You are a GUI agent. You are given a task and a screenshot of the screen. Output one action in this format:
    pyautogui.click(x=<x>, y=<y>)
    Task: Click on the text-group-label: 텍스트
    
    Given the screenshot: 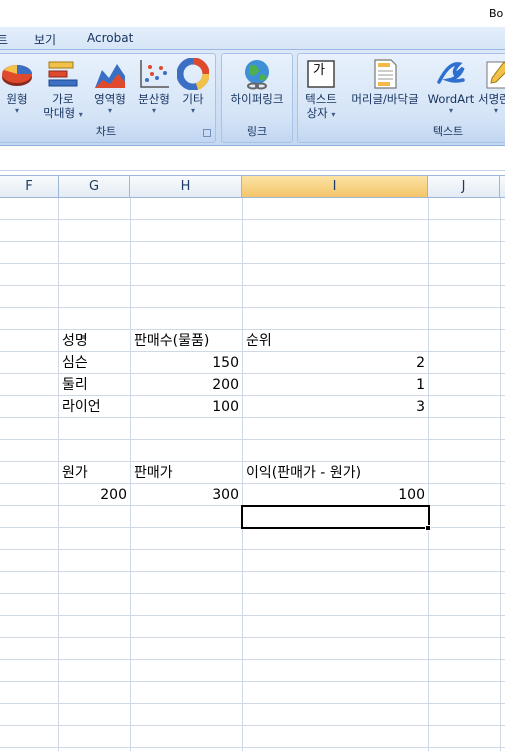 What is the action you would take?
    pyautogui.click(x=448, y=131)
    